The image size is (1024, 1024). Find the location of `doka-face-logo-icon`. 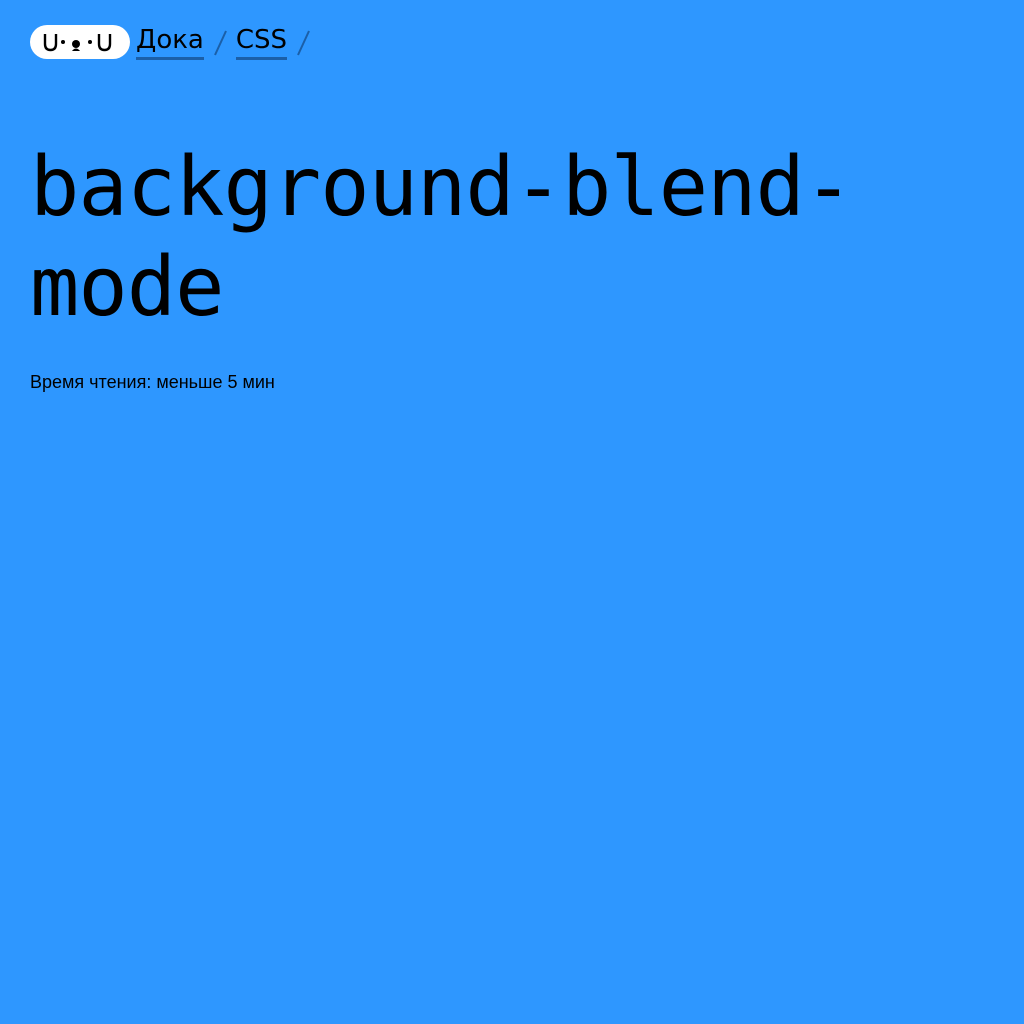

doka-face-logo-icon is located at coordinates (77, 43).